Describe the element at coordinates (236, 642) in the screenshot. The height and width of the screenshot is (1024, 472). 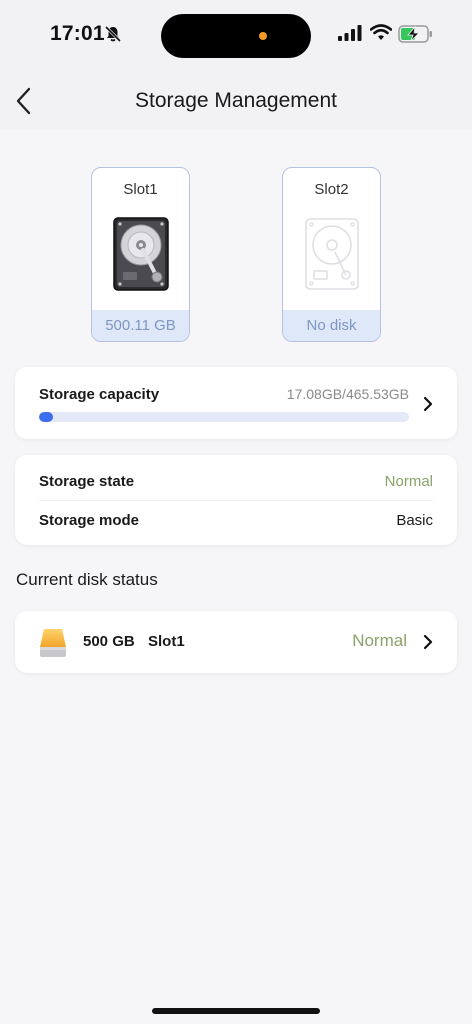
I see `disk-status-row: 500 GB Slot1 Normal` at that location.